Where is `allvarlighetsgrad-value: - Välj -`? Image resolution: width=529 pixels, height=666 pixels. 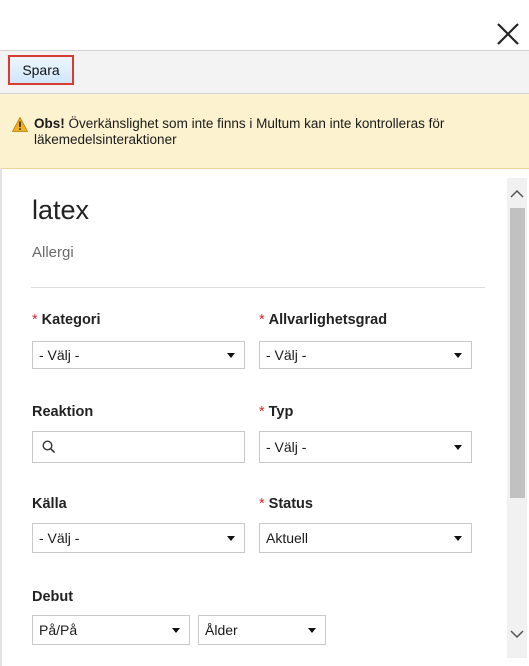
allvarlighetsgrad-value: - Välj - is located at coordinates (286, 355).